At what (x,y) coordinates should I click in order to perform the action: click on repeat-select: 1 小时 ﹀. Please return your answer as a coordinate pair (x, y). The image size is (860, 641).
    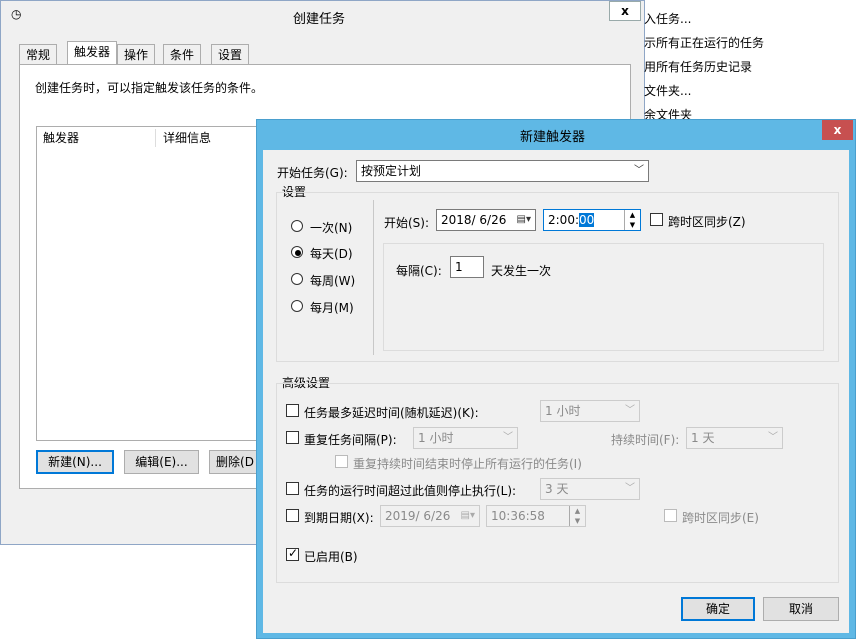
    Looking at the image, I should click on (465, 438).